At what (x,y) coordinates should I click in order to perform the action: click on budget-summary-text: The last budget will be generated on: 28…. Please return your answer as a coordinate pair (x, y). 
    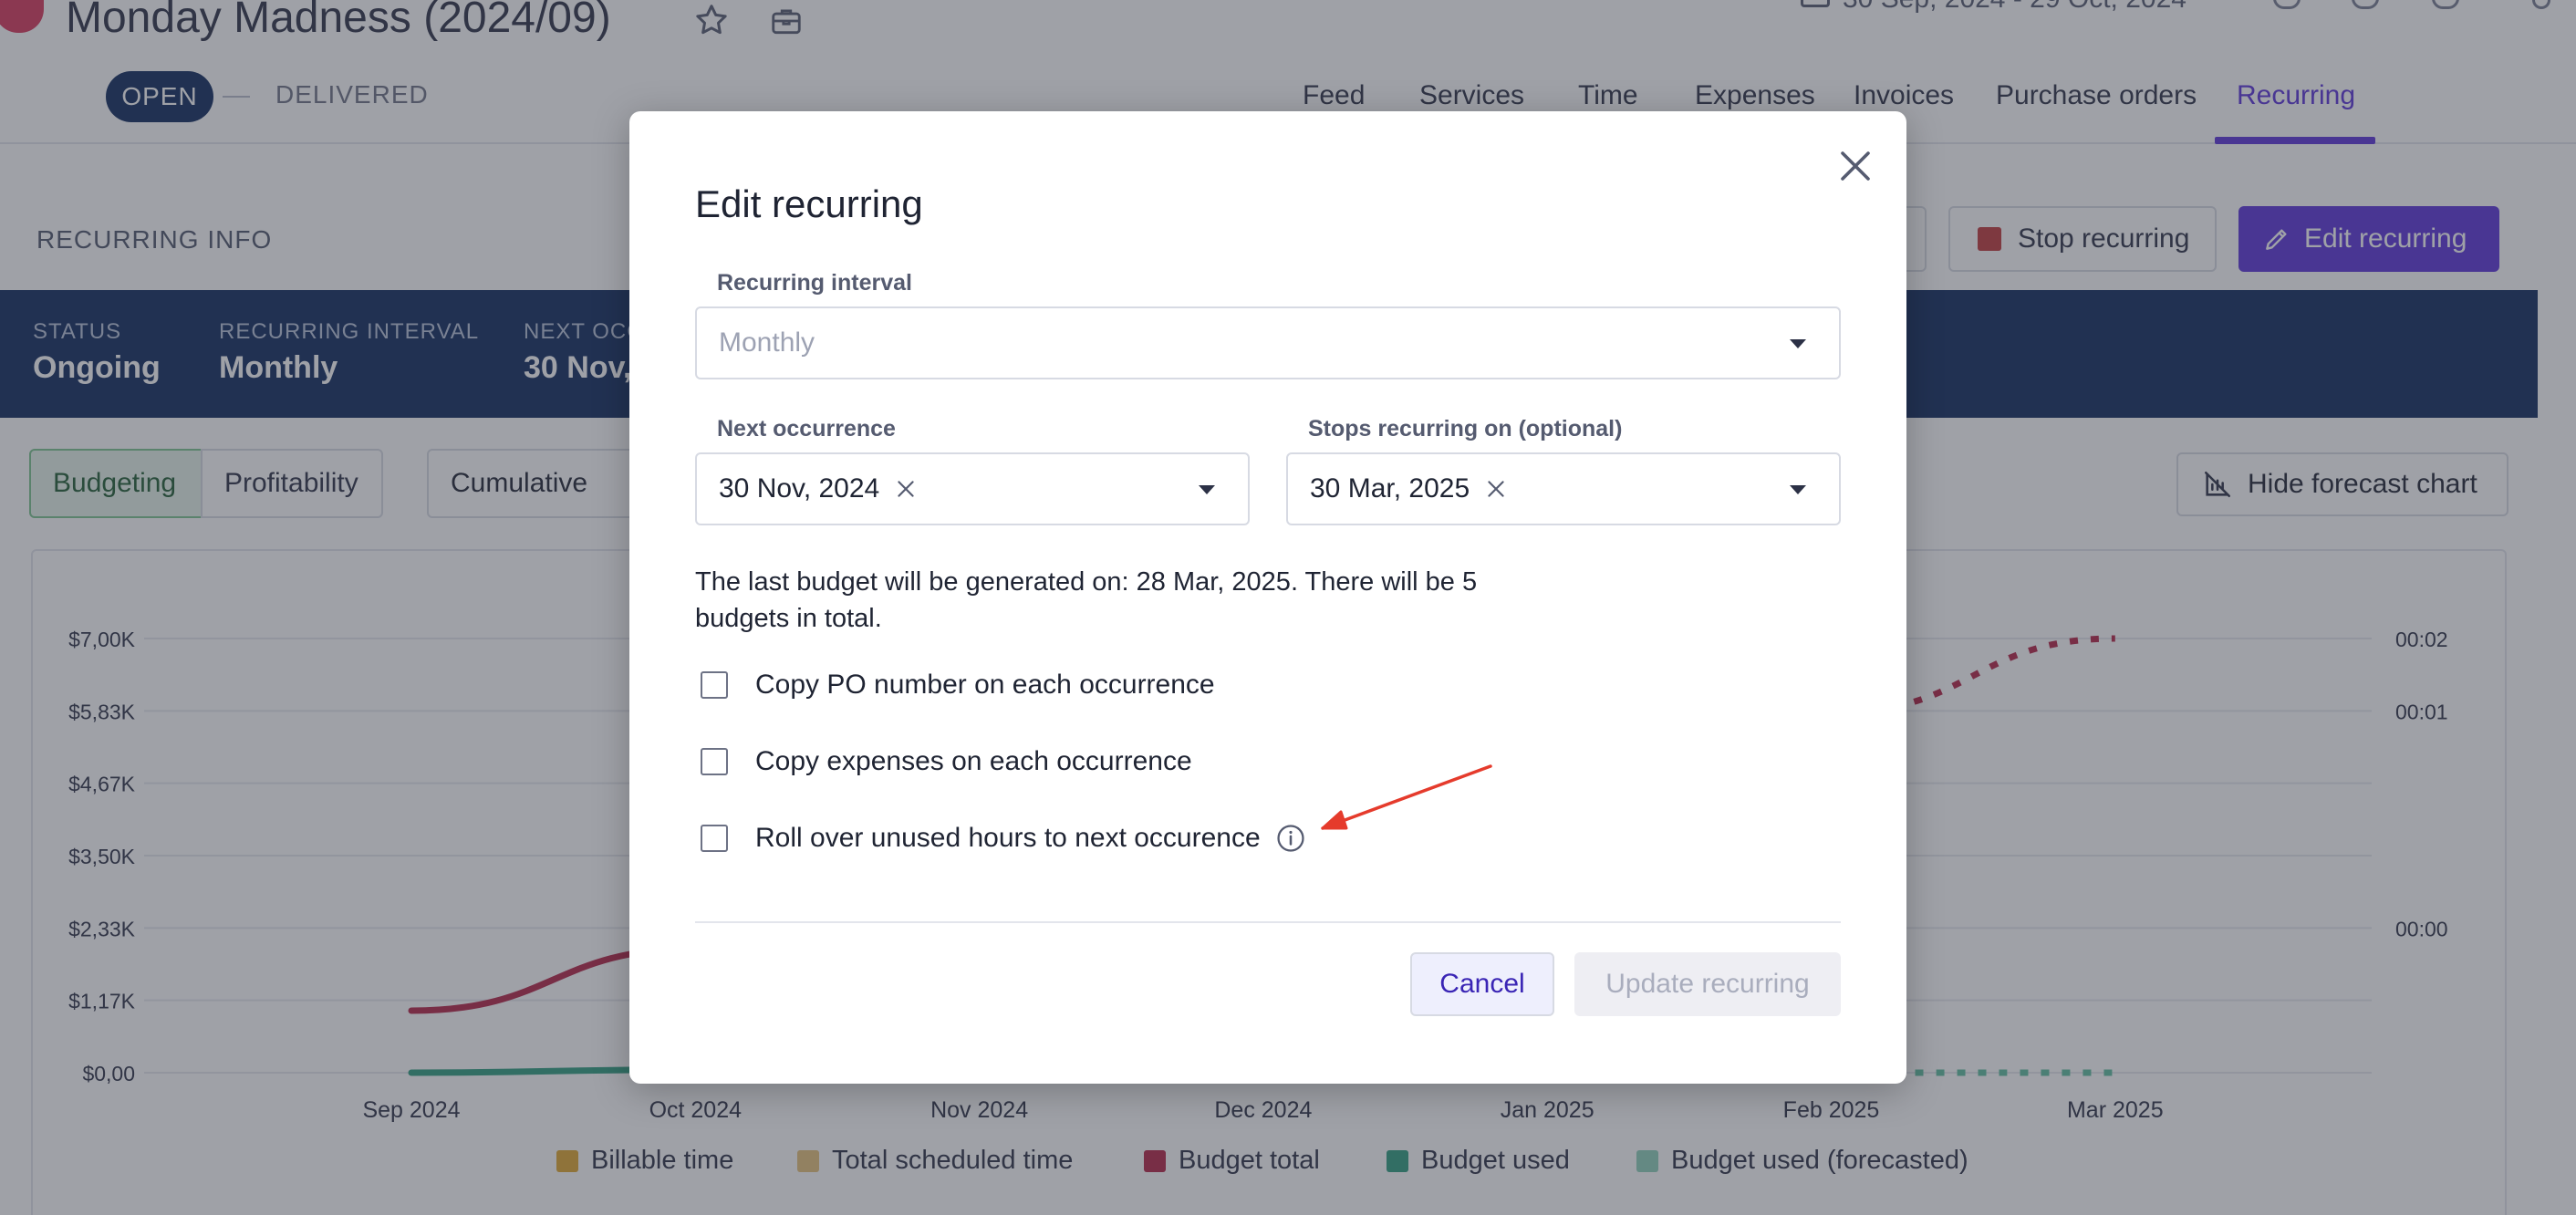
    Looking at the image, I should click on (1086, 600).